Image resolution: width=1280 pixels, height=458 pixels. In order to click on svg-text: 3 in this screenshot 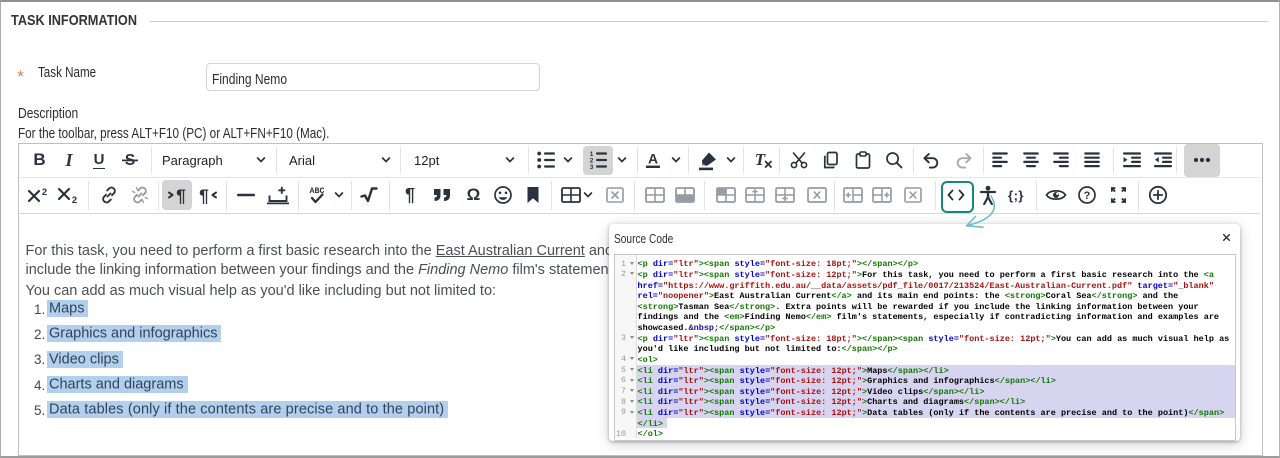, I will do `click(592, 166)`.